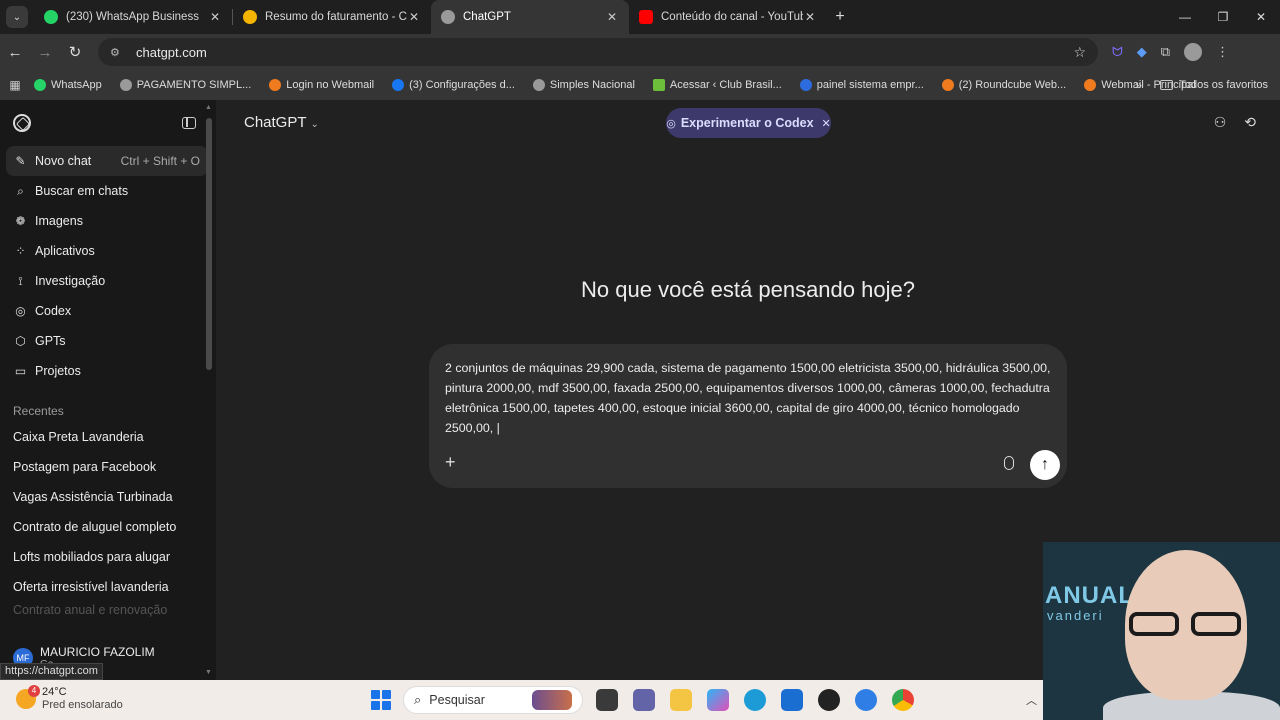 Image resolution: width=1280 pixels, height=720 pixels. Describe the element at coordinates (1222, 52) in the screenshot. I see `menu-icon: ⋮` at that location.